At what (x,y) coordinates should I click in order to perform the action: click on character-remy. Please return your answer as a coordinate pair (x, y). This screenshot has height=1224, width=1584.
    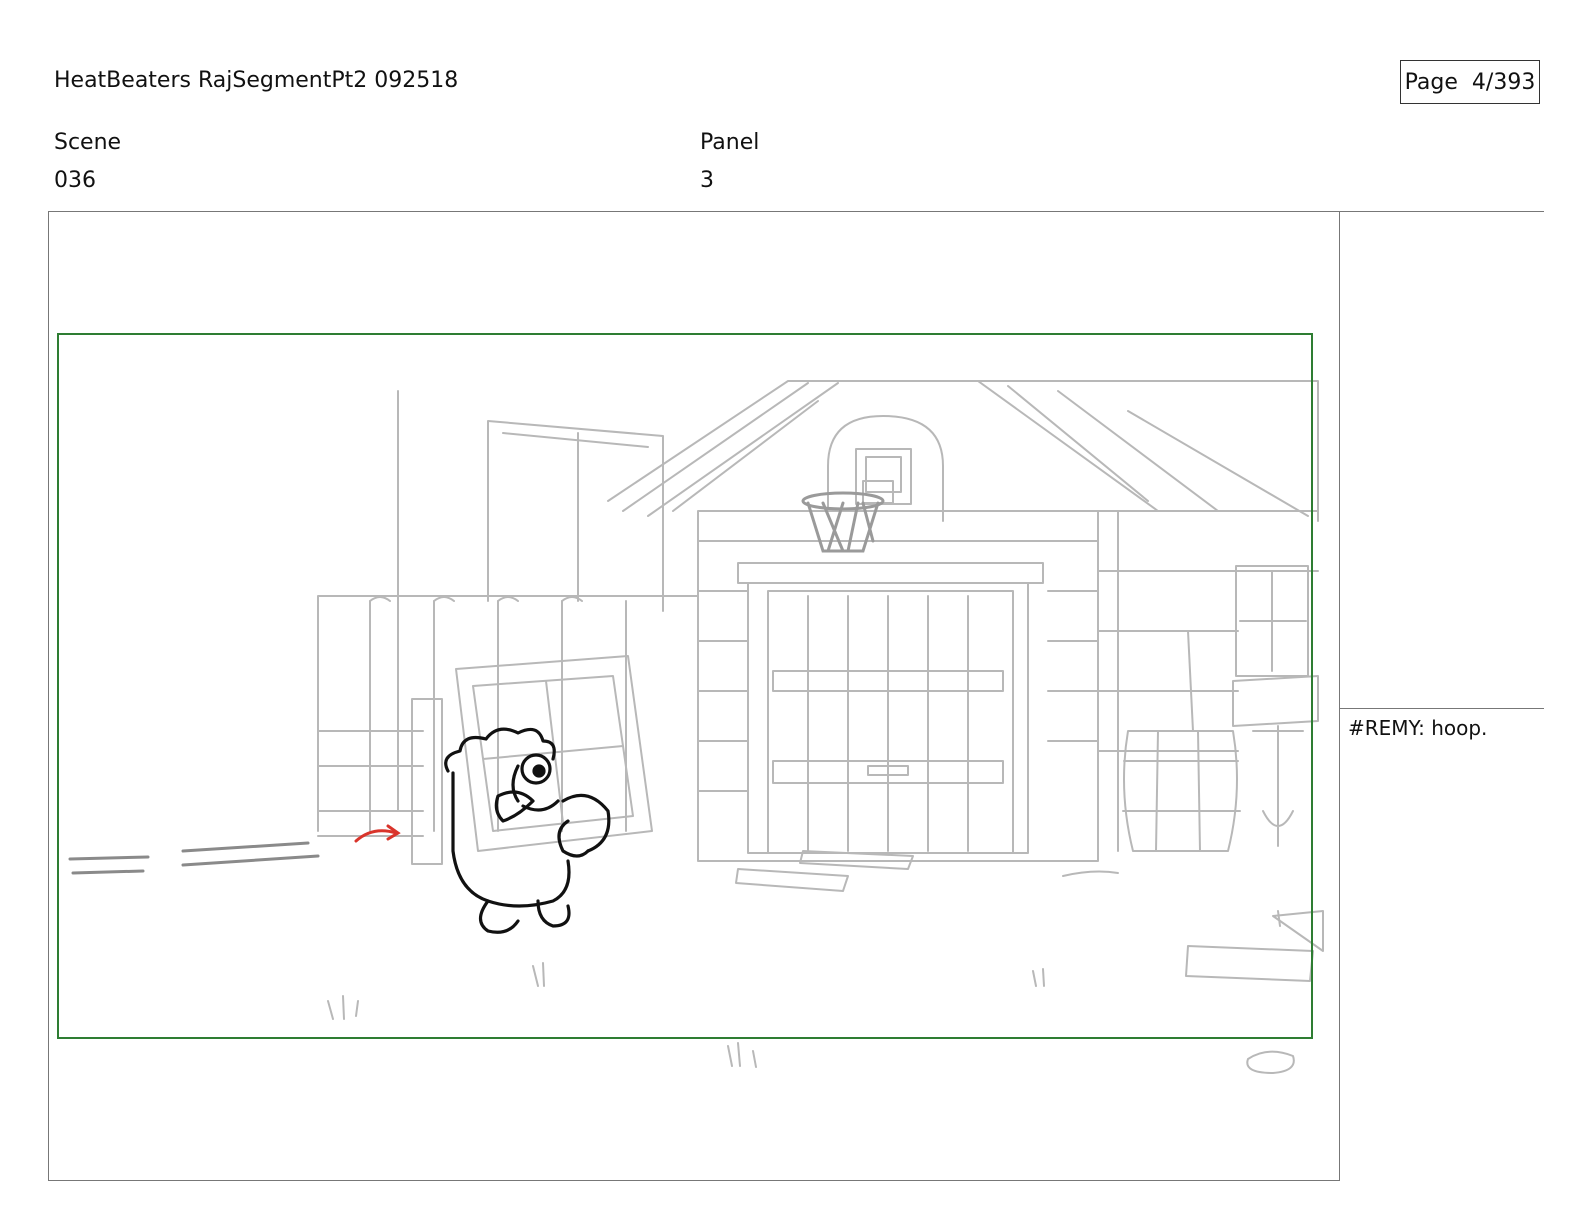
    Looking at the image, I should click on (527, 830).